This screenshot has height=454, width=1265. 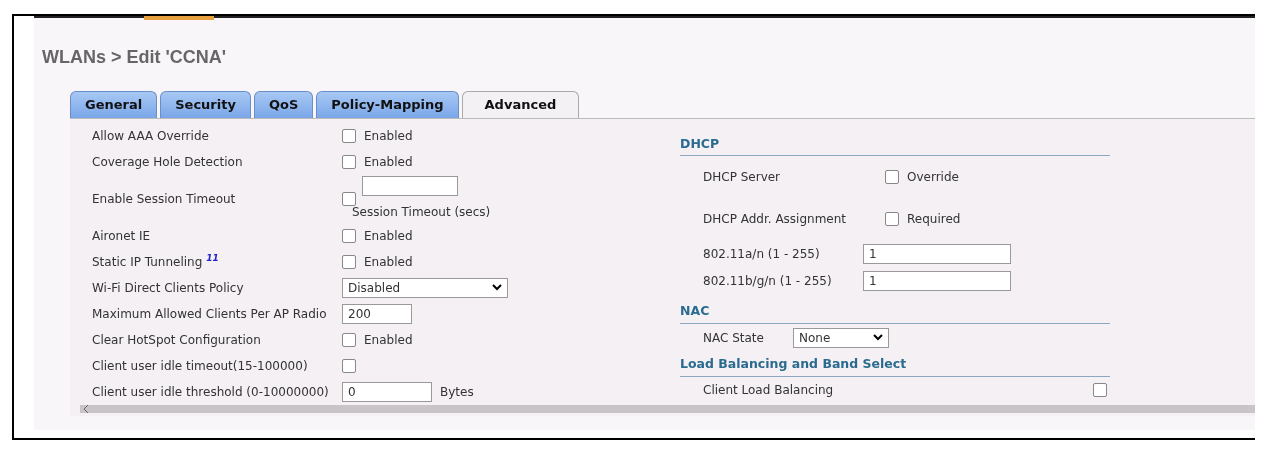 What do you see at coordinates (377, 313) in the screenshot?
I see `text-field: 200` at bounding box center [377, 313].